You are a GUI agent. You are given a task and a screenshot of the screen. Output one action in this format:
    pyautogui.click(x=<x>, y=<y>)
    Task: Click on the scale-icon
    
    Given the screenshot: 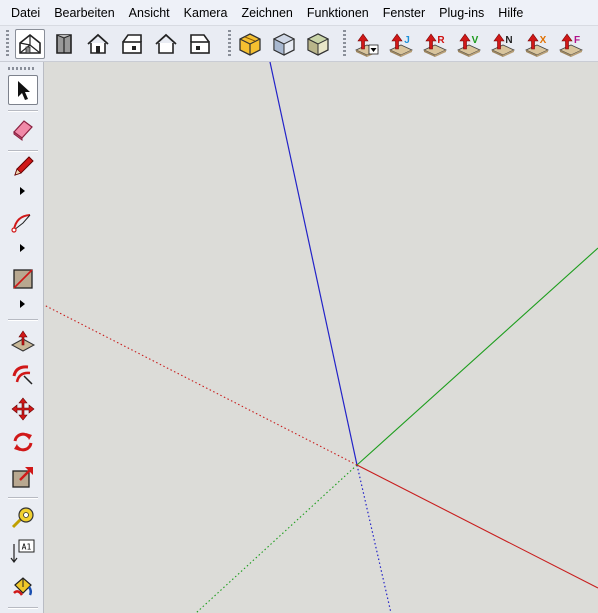 What is the action you would take?
    pyautogui.click(x=22, y=477)
    